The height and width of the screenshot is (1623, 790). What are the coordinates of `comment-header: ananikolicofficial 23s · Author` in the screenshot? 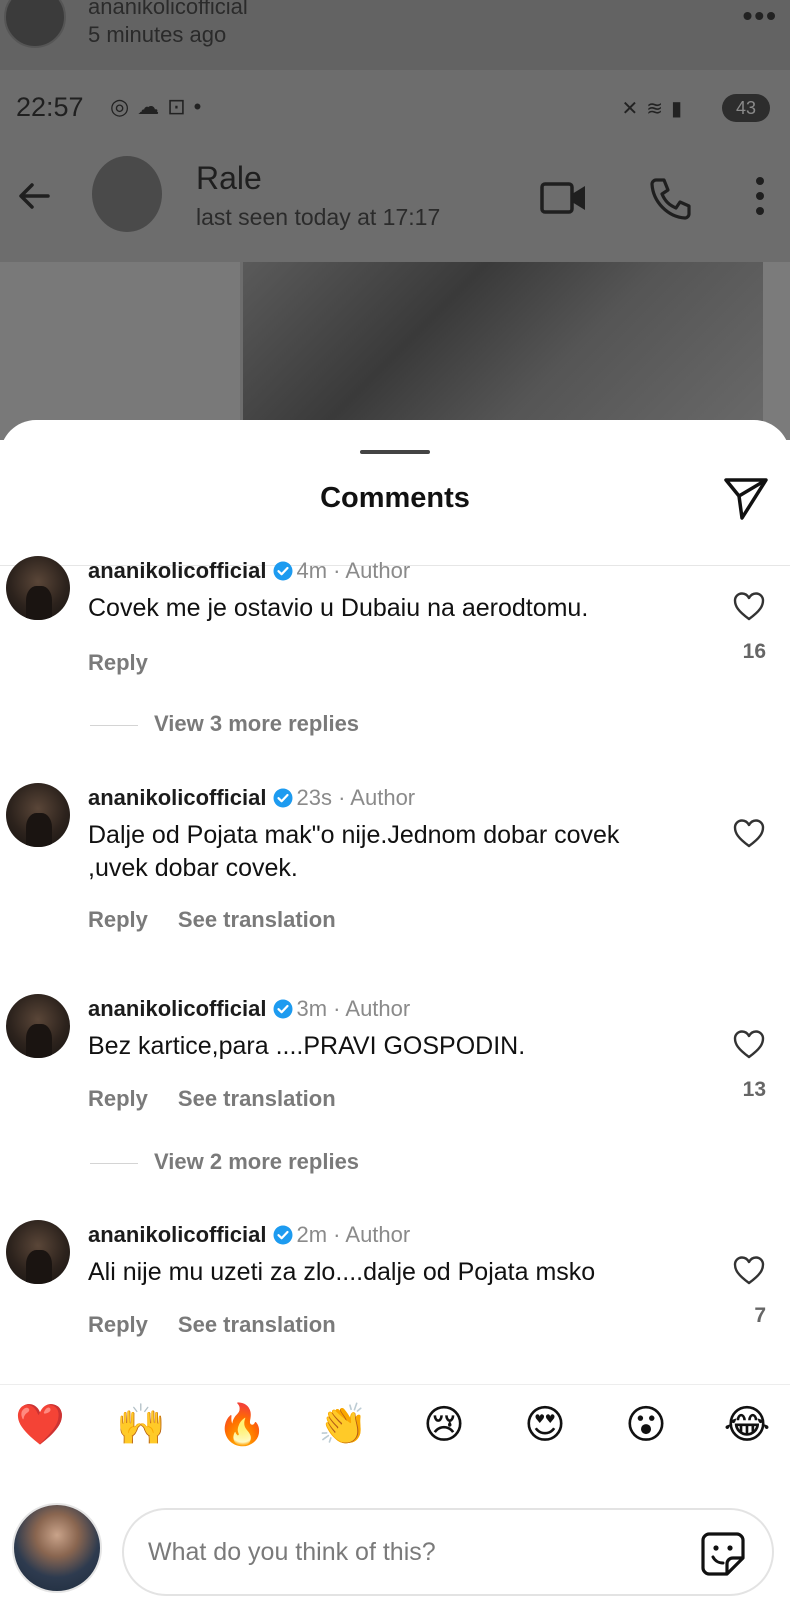 It's located at (251, 798).